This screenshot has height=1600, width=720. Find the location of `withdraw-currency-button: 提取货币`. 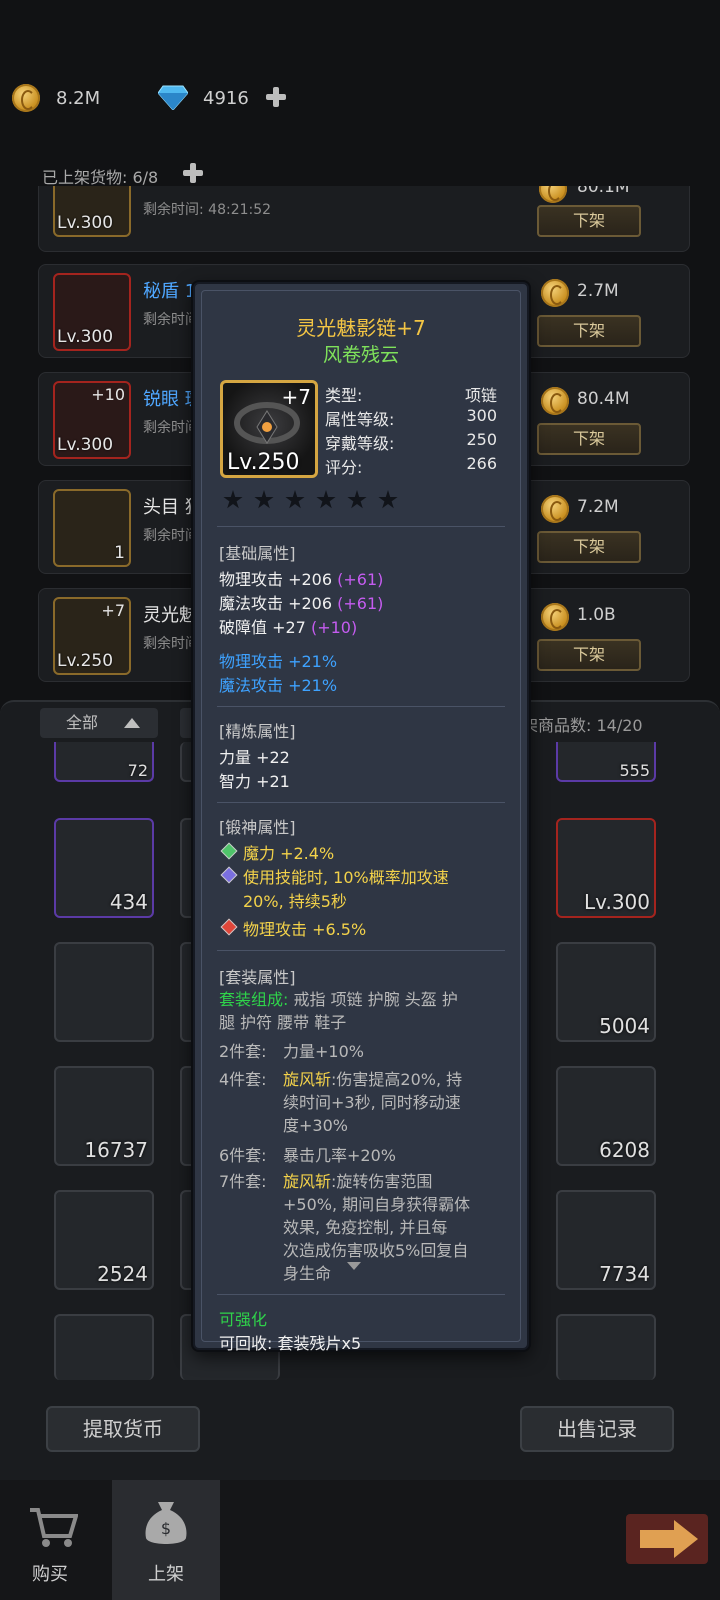

withdraw-currency-button: 提取货币 is located at coordinates (123, 1429).